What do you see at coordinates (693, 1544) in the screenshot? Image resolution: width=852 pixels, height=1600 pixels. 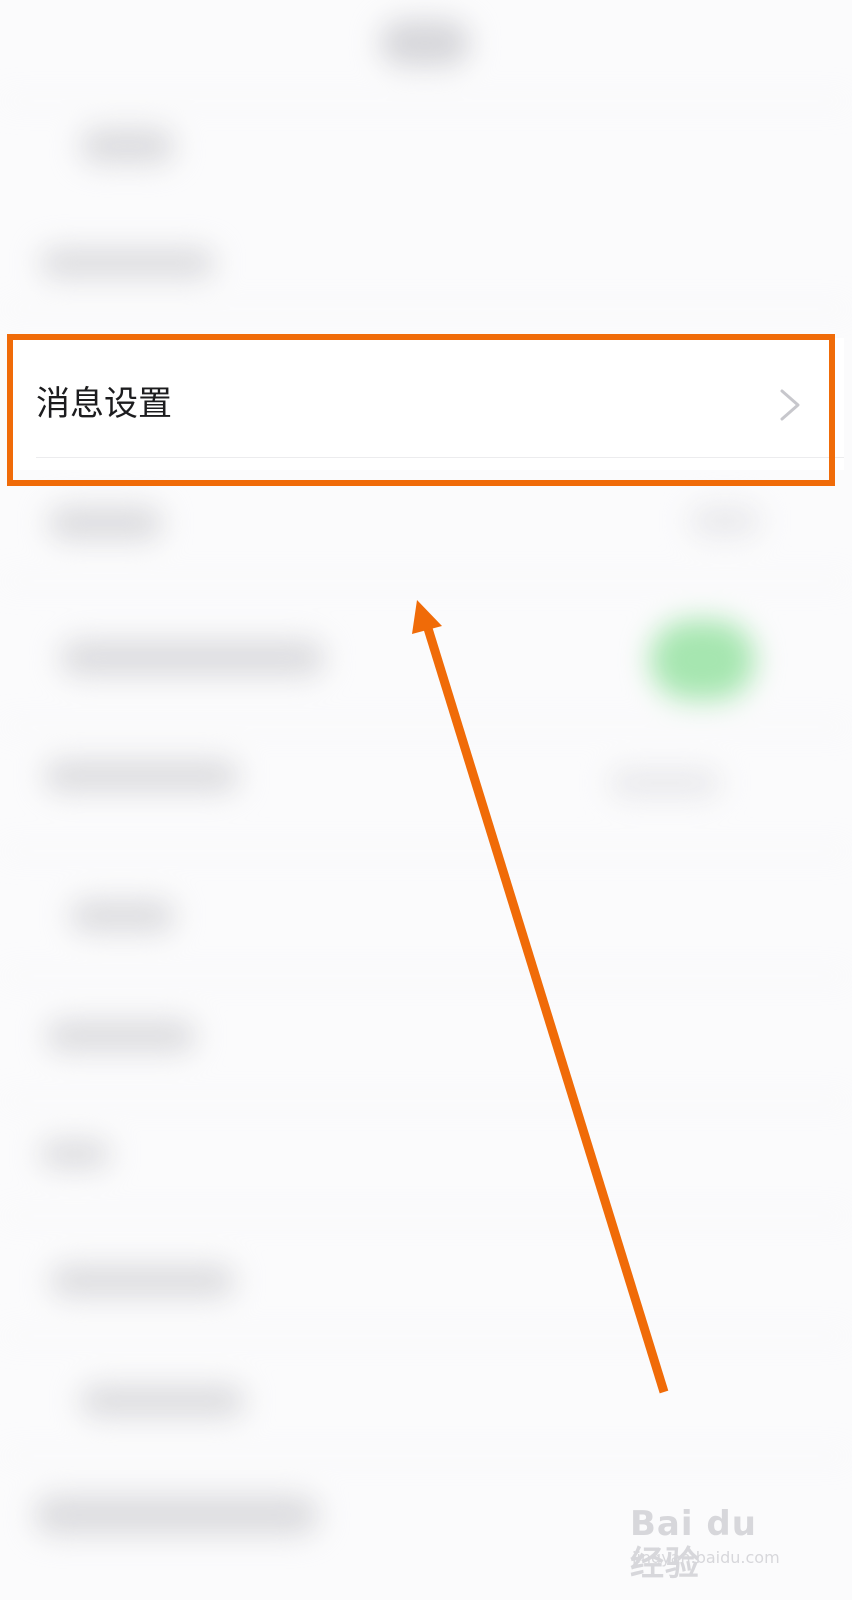 I see `watermark-logo-text: Bai du 经验` at bounding box center [693, 1544].